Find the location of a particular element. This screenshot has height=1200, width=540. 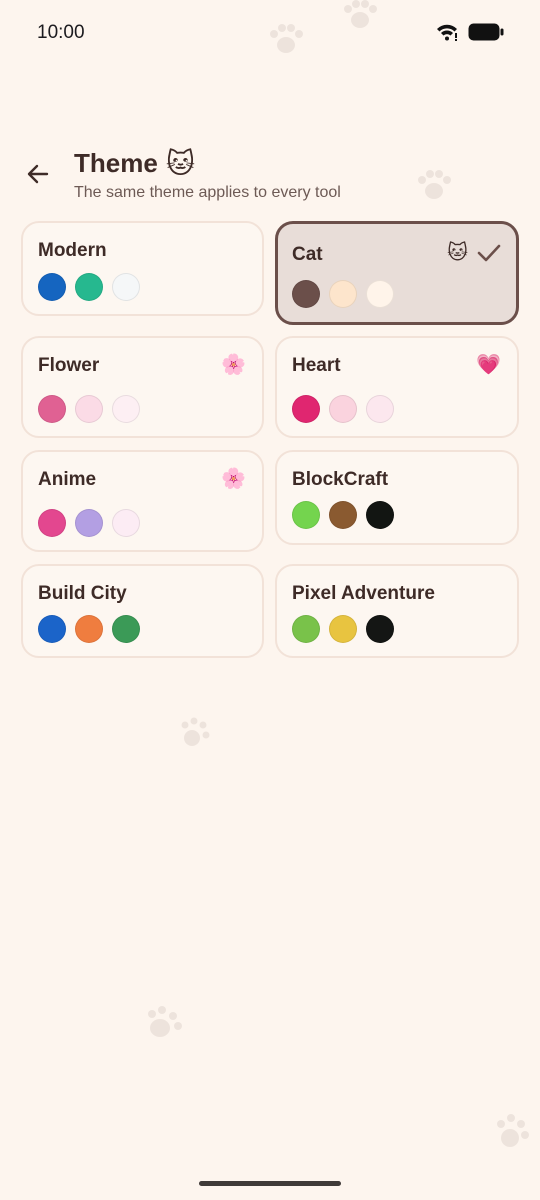

wifi-icon is located at coordinates (447, 34).